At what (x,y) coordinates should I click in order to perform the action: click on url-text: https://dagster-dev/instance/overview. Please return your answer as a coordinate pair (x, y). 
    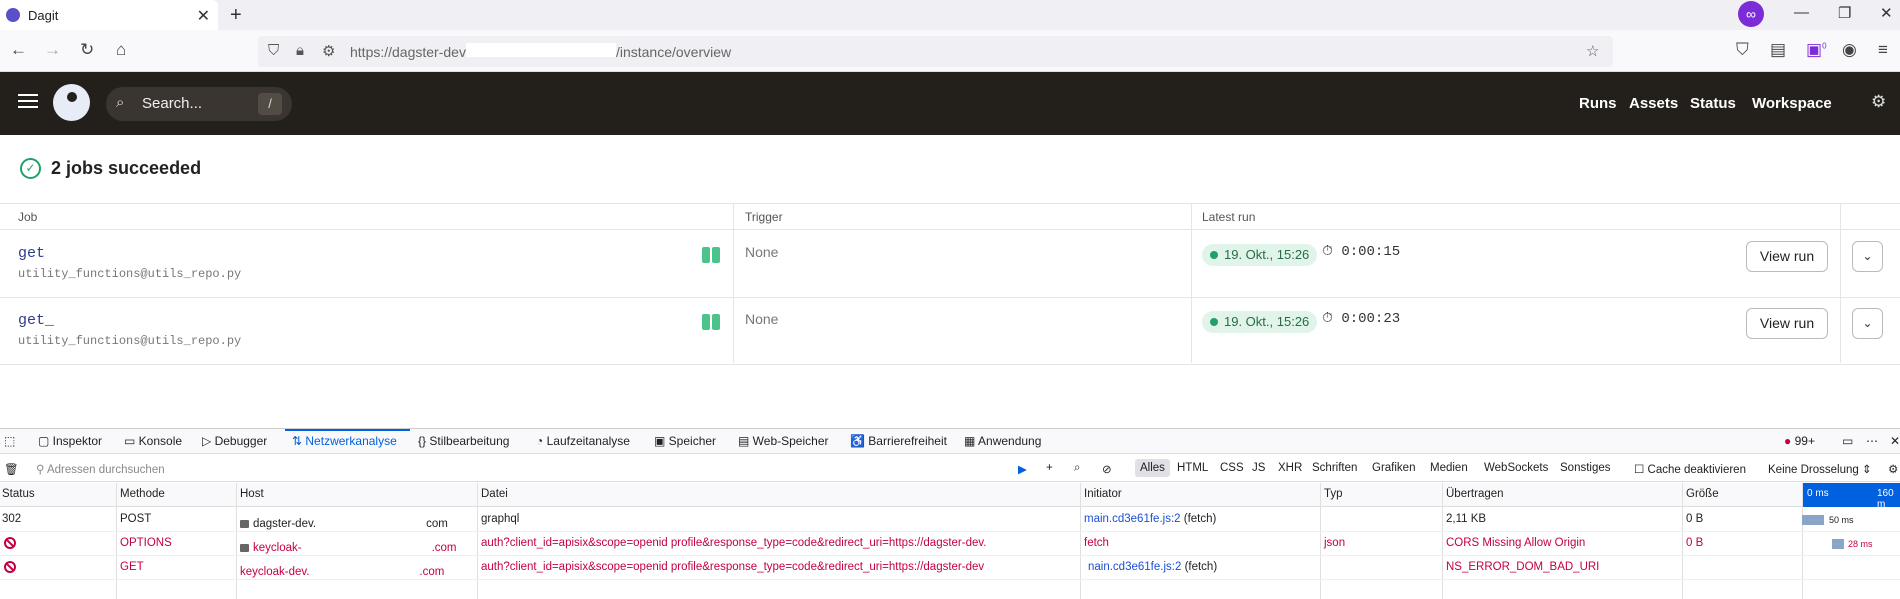
    Looking at the image, I should click on (541, 51).